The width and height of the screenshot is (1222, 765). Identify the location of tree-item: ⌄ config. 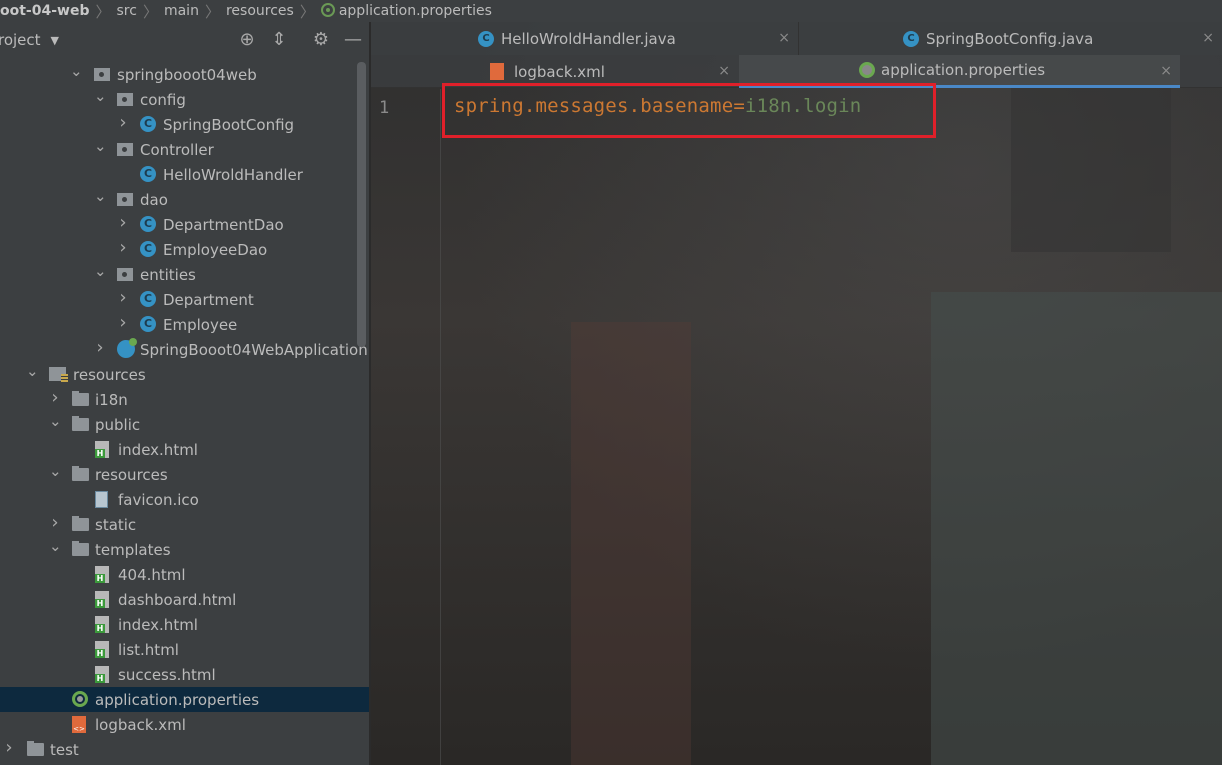
(184, 99).